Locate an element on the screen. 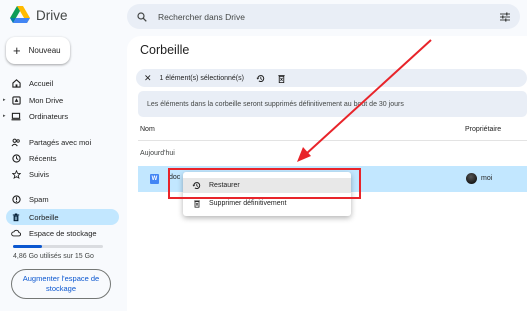 This screenshot has height=311, width=527. sidebar-item-label: Ordinateurs is located at coordinates (49, 116).